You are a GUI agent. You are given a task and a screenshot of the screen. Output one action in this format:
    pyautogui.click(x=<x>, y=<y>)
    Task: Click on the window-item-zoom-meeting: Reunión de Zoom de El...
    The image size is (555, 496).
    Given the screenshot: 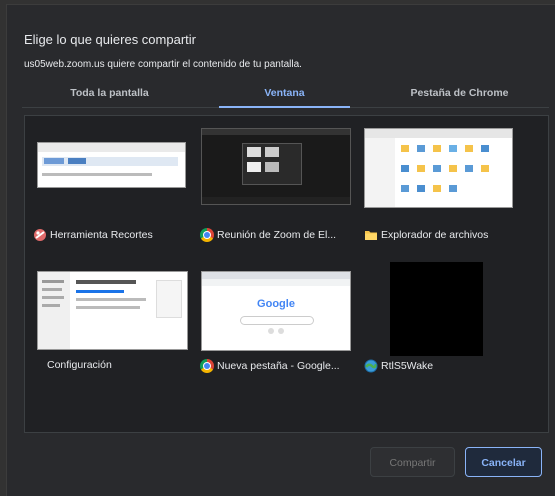 What is the action you would take?
    pyautogui.click(x=280, y=188)
    